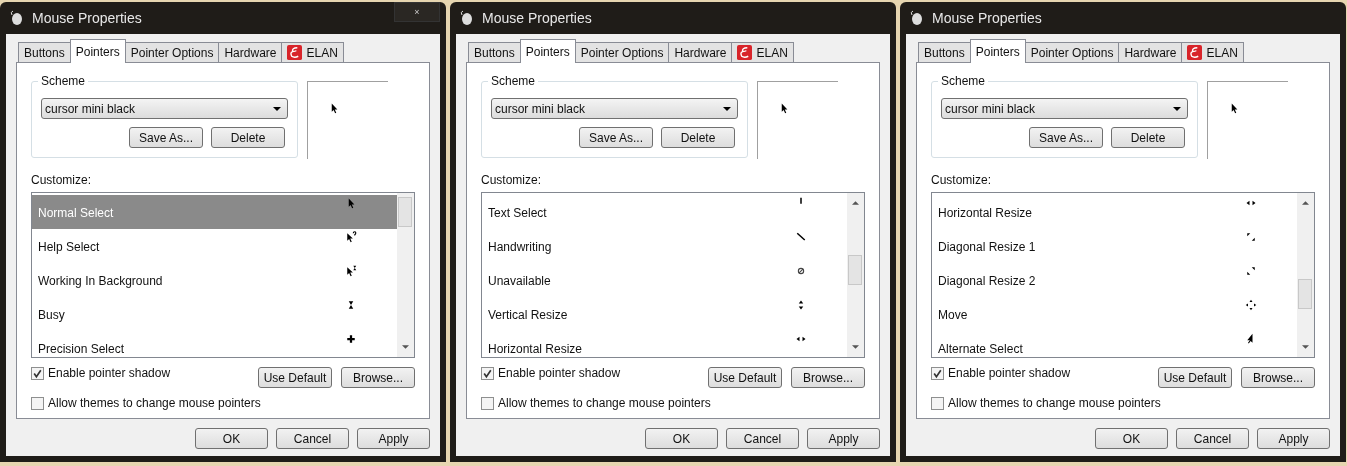 This screenshot has height=466, width=1347. Describe the element at coordinates (351, 237) in the screenshot. I see `help-cursor-icon` at that location.